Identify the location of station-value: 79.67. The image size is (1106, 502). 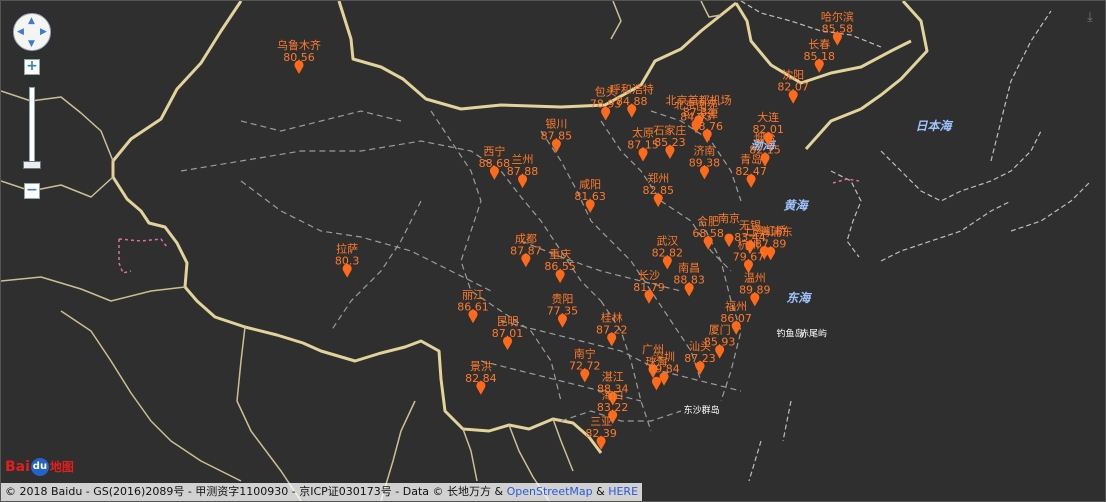
(749, 256).